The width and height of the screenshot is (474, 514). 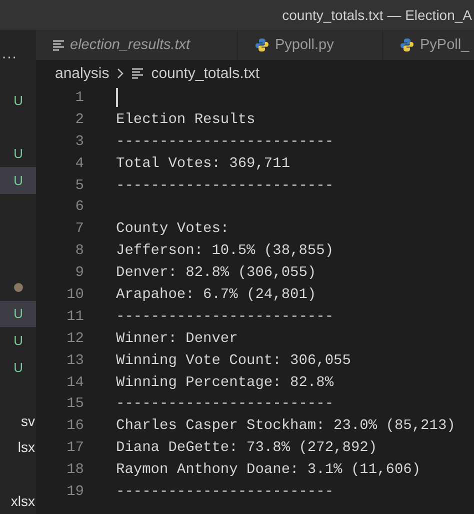 What do you see at coordinates (225, 251) in the screenshot?
I see `code-line: Jefferson: 10.5% (38,855)` at bounding box center [225, 251].